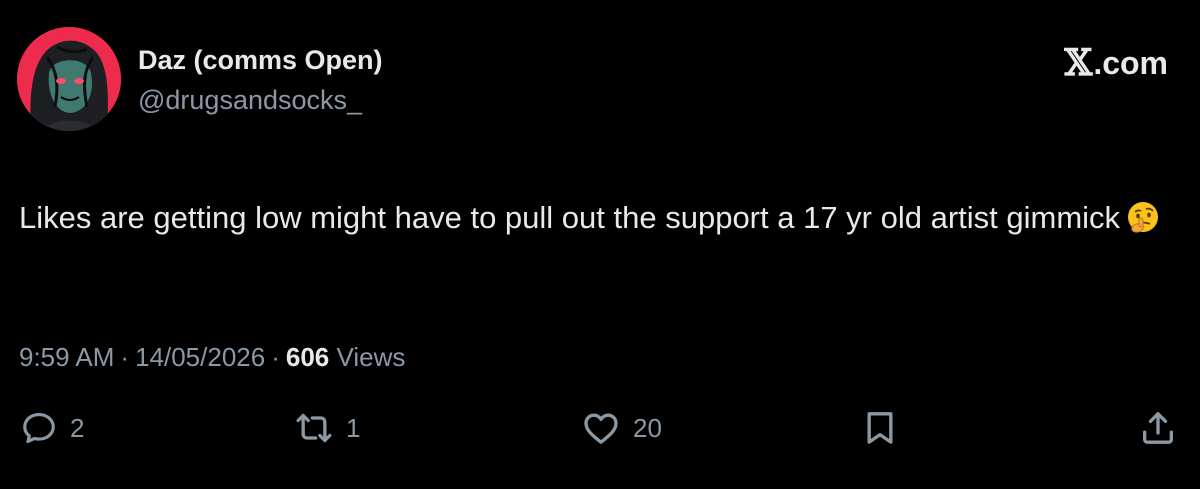  Describe the element at coordinates (307, 357) in the screenshot. I see `views-count: 606` at that location.